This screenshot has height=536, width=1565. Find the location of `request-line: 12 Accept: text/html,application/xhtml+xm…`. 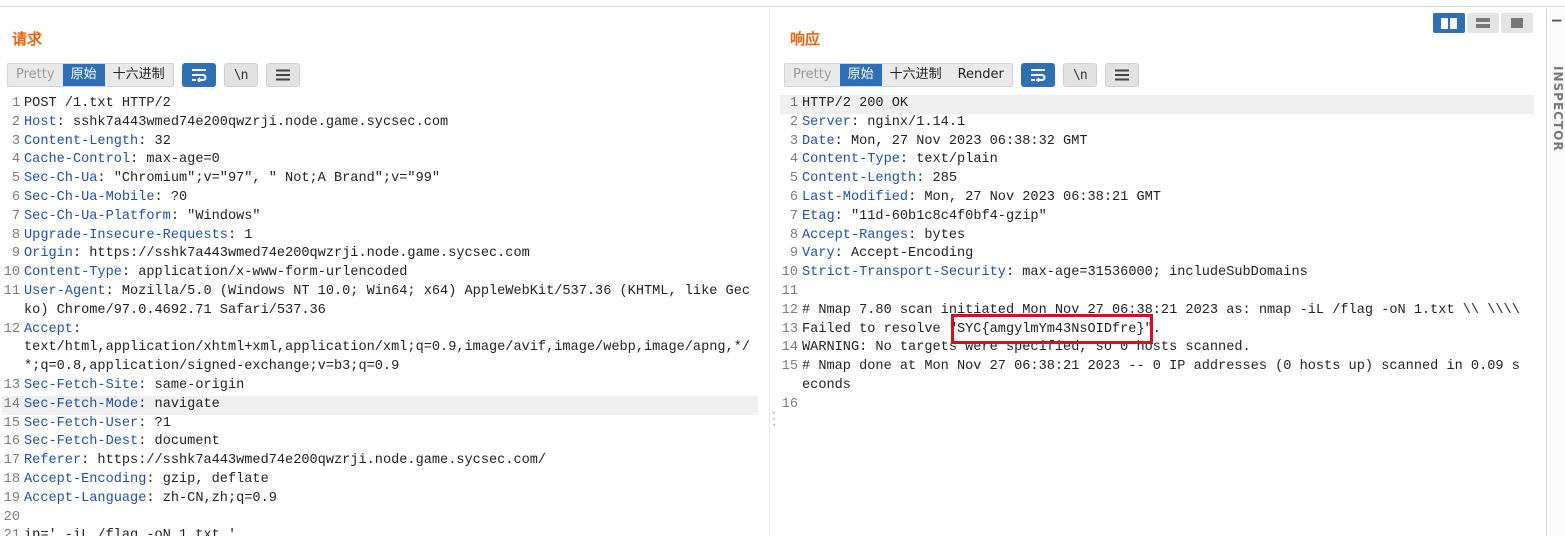

request-line: 12 Accept: text/html,application/xhtml+xm… is located at coordinates (380, 349).